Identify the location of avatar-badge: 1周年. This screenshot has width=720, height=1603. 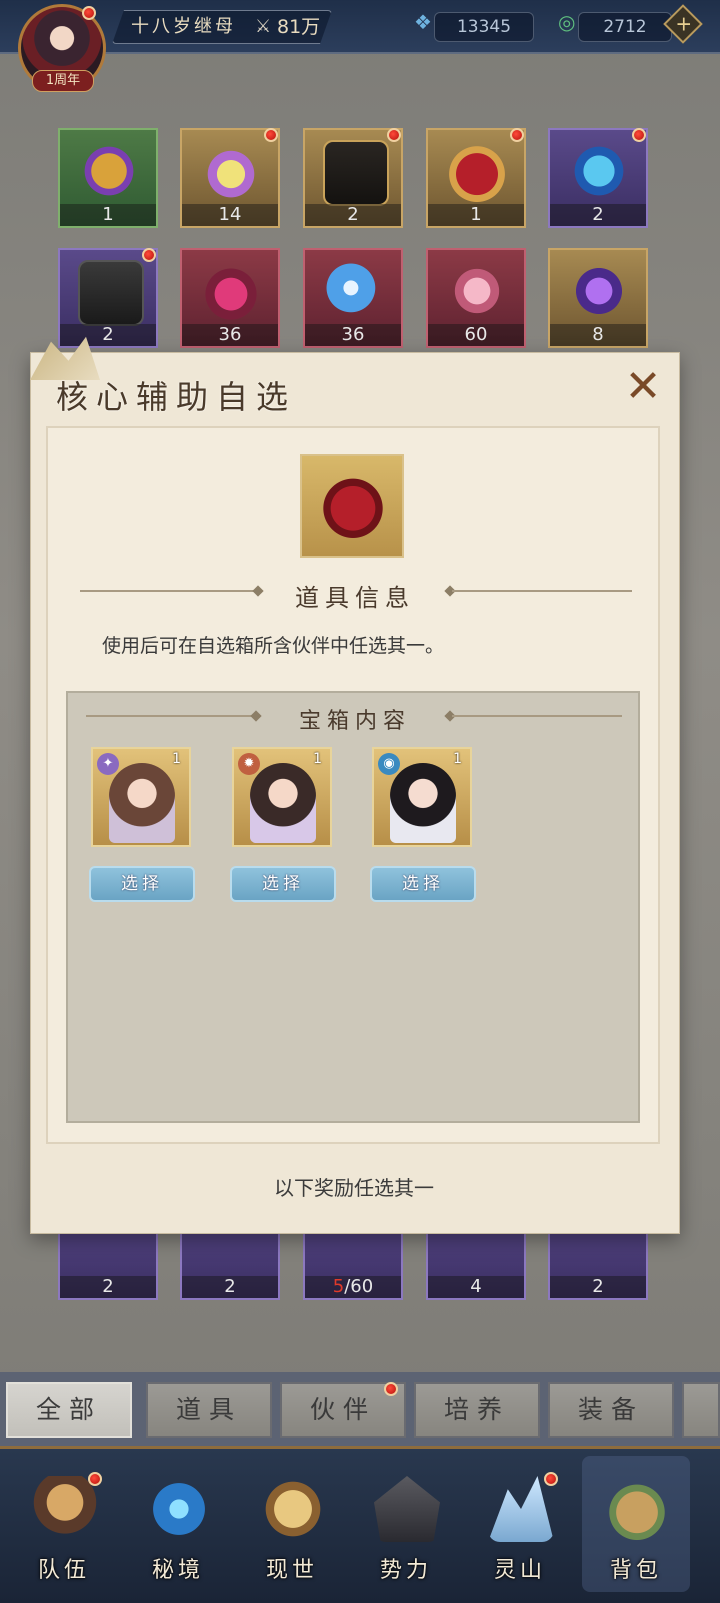
(63, 81).